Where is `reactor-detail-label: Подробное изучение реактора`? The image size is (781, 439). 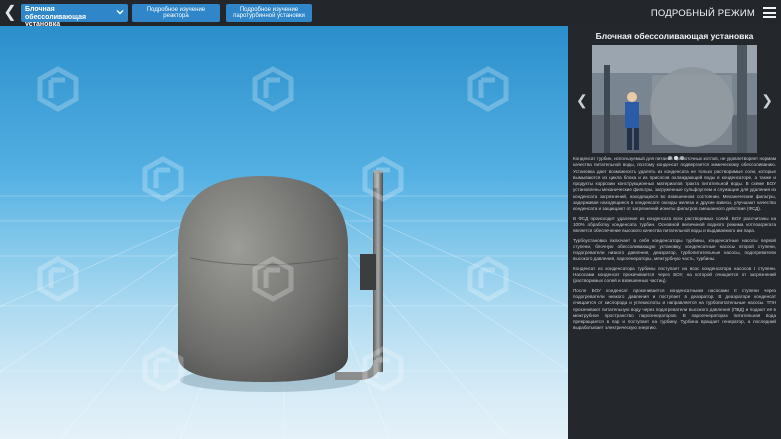
reactor-detail-label: Подробное изучение реактора is located at coordinates (176, 13).